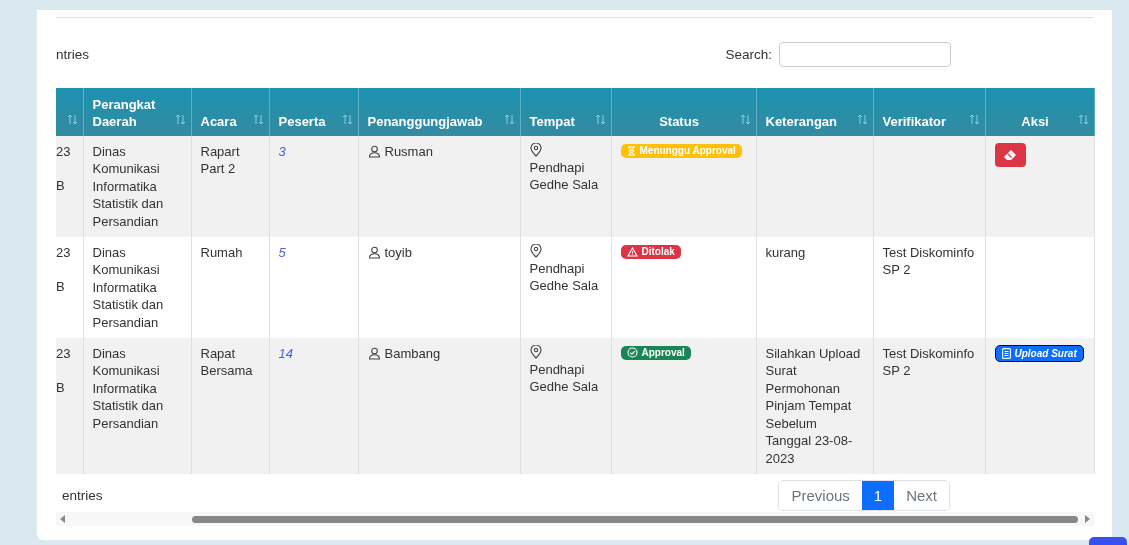  What do you see at coordinates (1039, 354) in the screenshot?
I see `upload-button: Upload Surat` at bounding box center [1039, 354].